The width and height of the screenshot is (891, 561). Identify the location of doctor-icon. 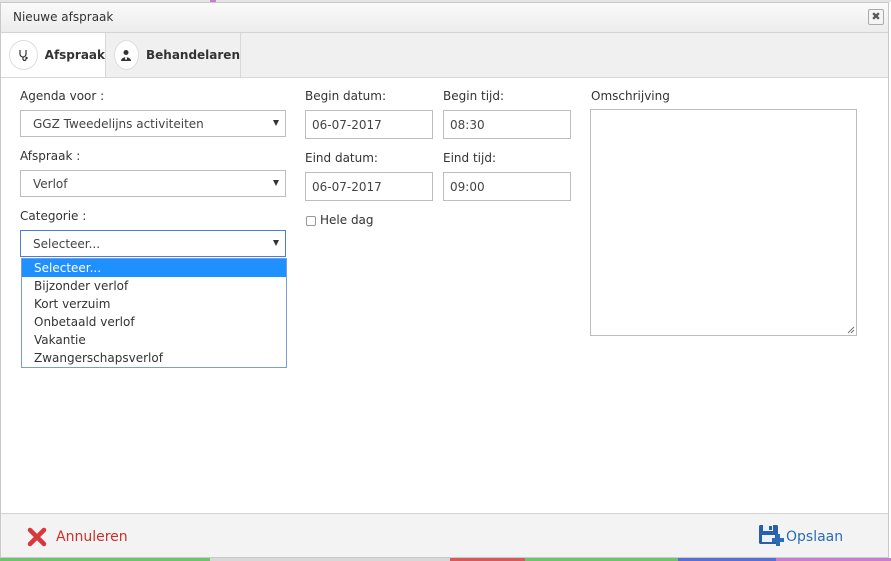
(126, 55).